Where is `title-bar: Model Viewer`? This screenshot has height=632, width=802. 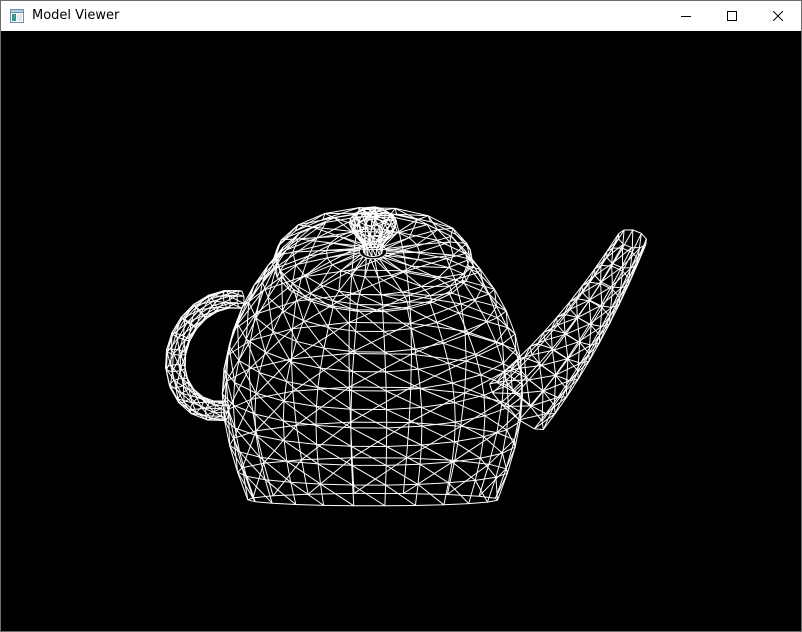
title-bar: Model Viewer is located at coordinates (401, 16).